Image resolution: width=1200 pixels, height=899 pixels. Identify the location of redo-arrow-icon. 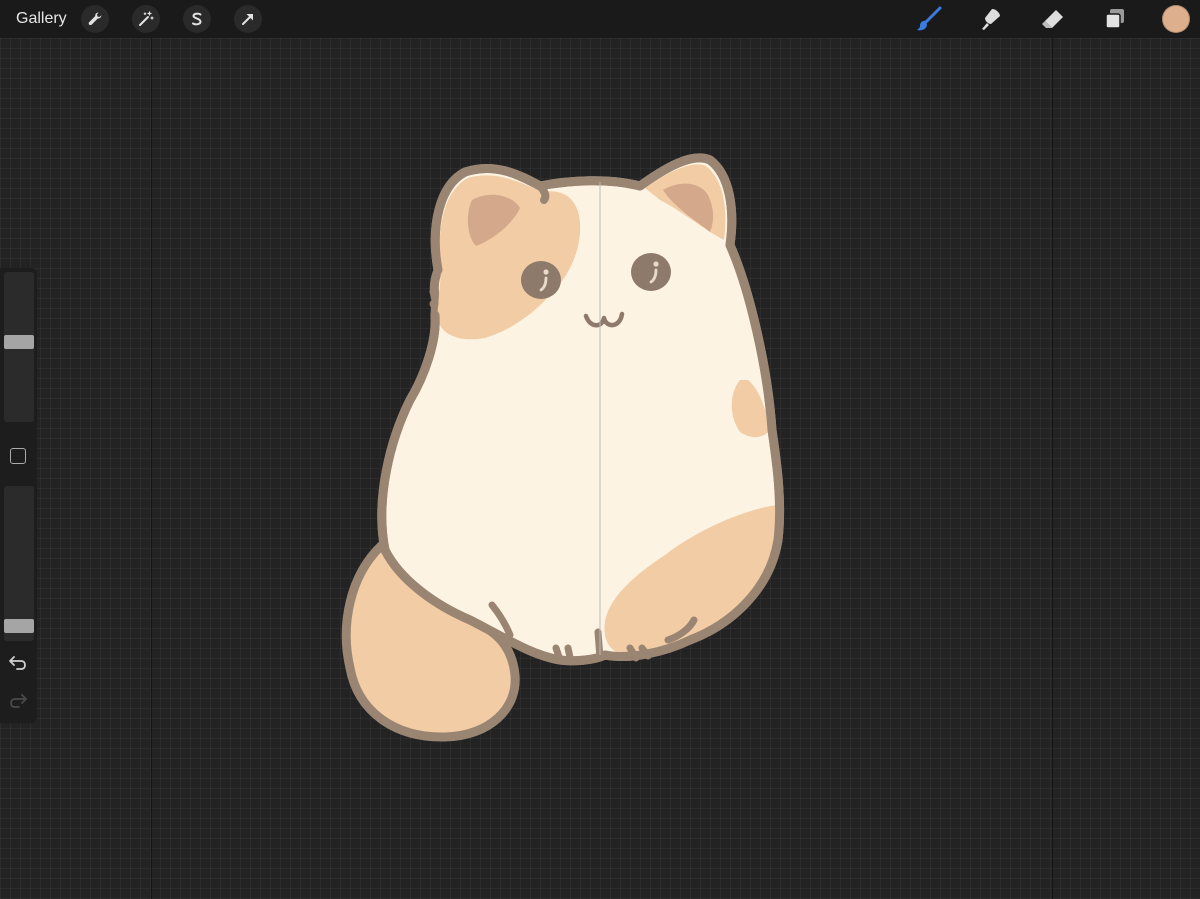
(18, 701).